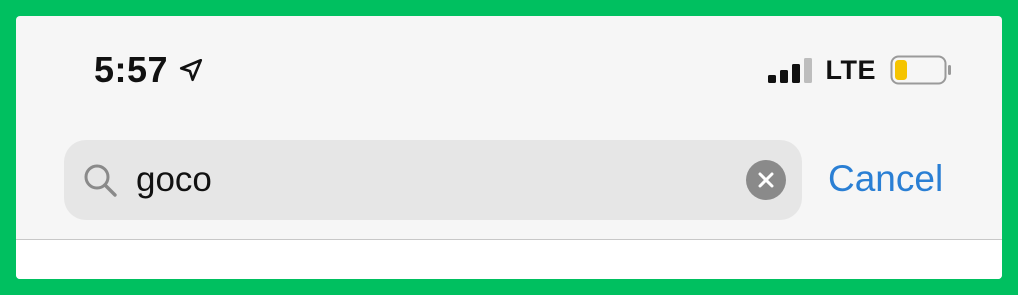 Image resolution: width=1018 pixels, height=295 pixels. Describe the element at coordinates (509, 259) in the screenshot. I see `search-results-area` at that location.